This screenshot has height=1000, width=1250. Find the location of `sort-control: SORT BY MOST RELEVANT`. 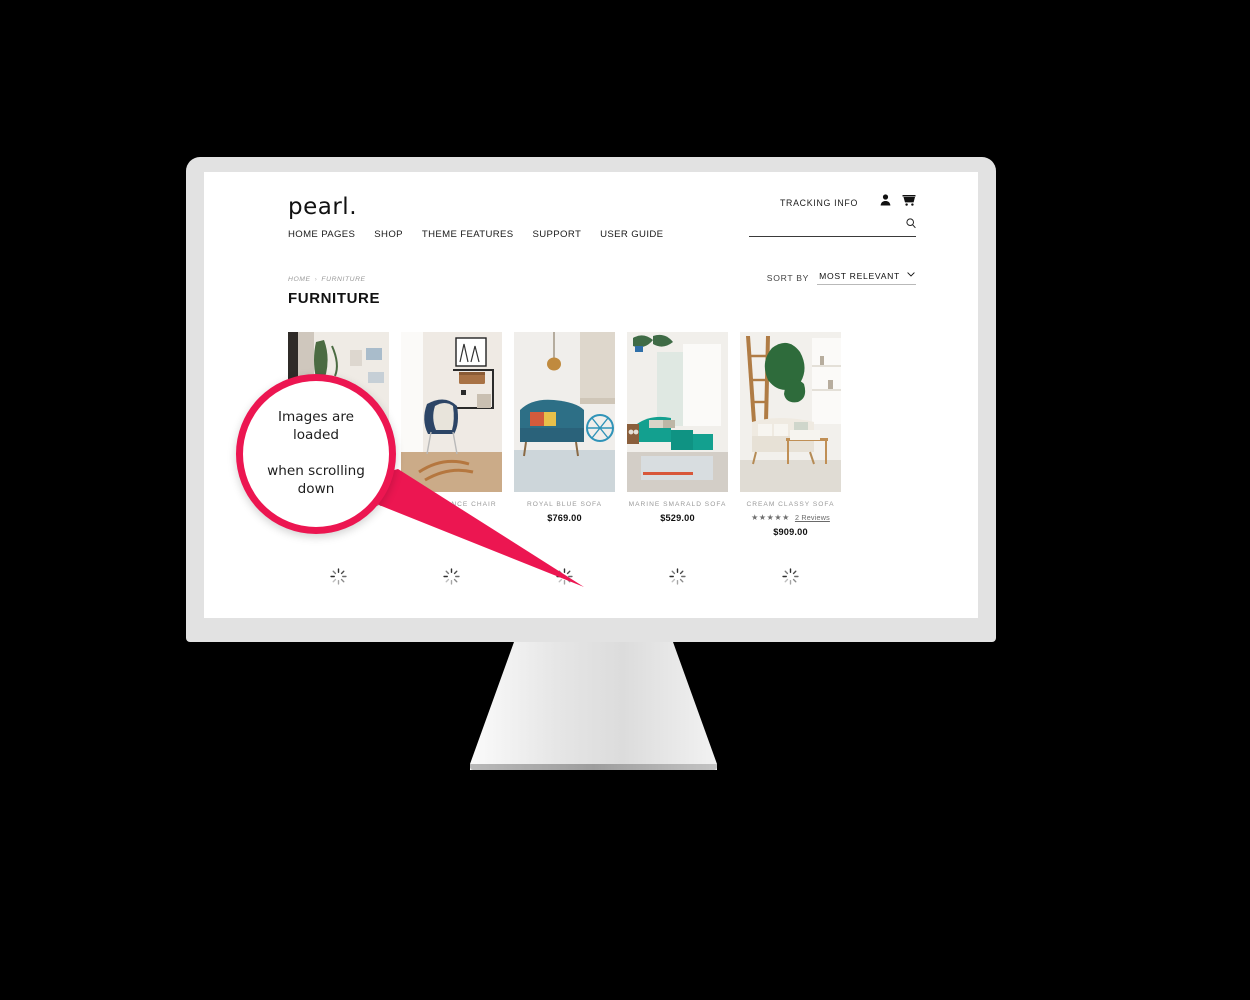

sort-control: SORT BY MOST RELEVANT is located at coordinates (841, 278).